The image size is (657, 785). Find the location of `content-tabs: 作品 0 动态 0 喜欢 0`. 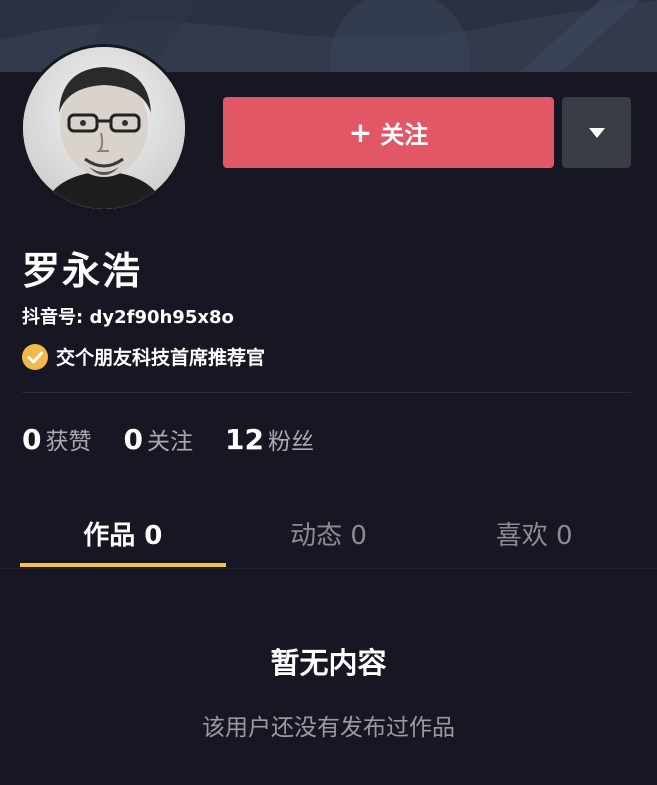

content-tabs: 作品 0 动态 0 喜欢 0 is located at coordinates (328, 536).